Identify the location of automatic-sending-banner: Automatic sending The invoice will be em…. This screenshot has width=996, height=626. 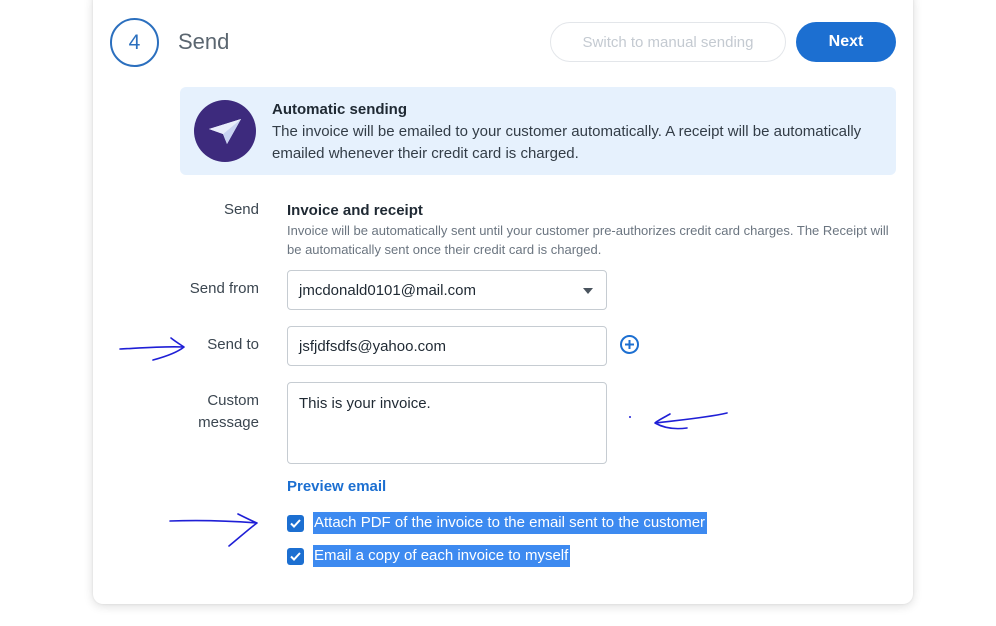
(538, 131).